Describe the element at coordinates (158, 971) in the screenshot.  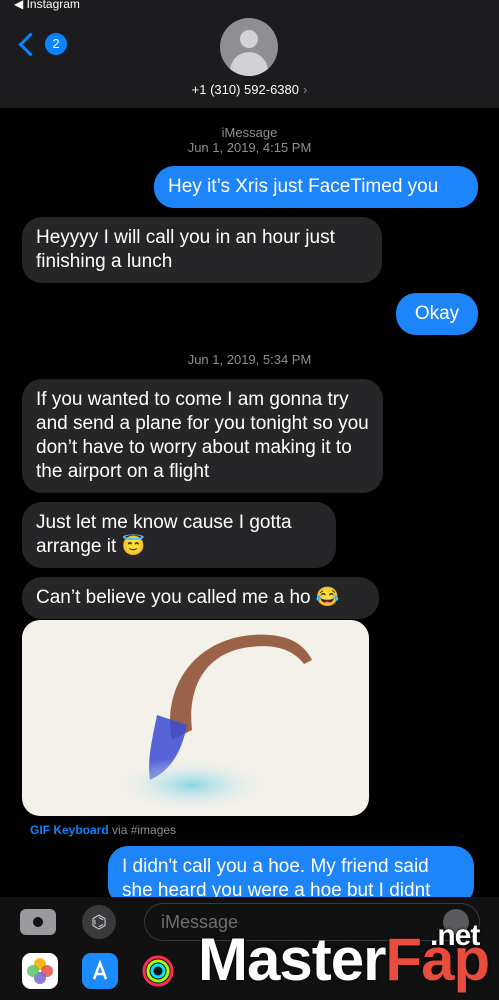
I see `activity-app-icon` at that location.